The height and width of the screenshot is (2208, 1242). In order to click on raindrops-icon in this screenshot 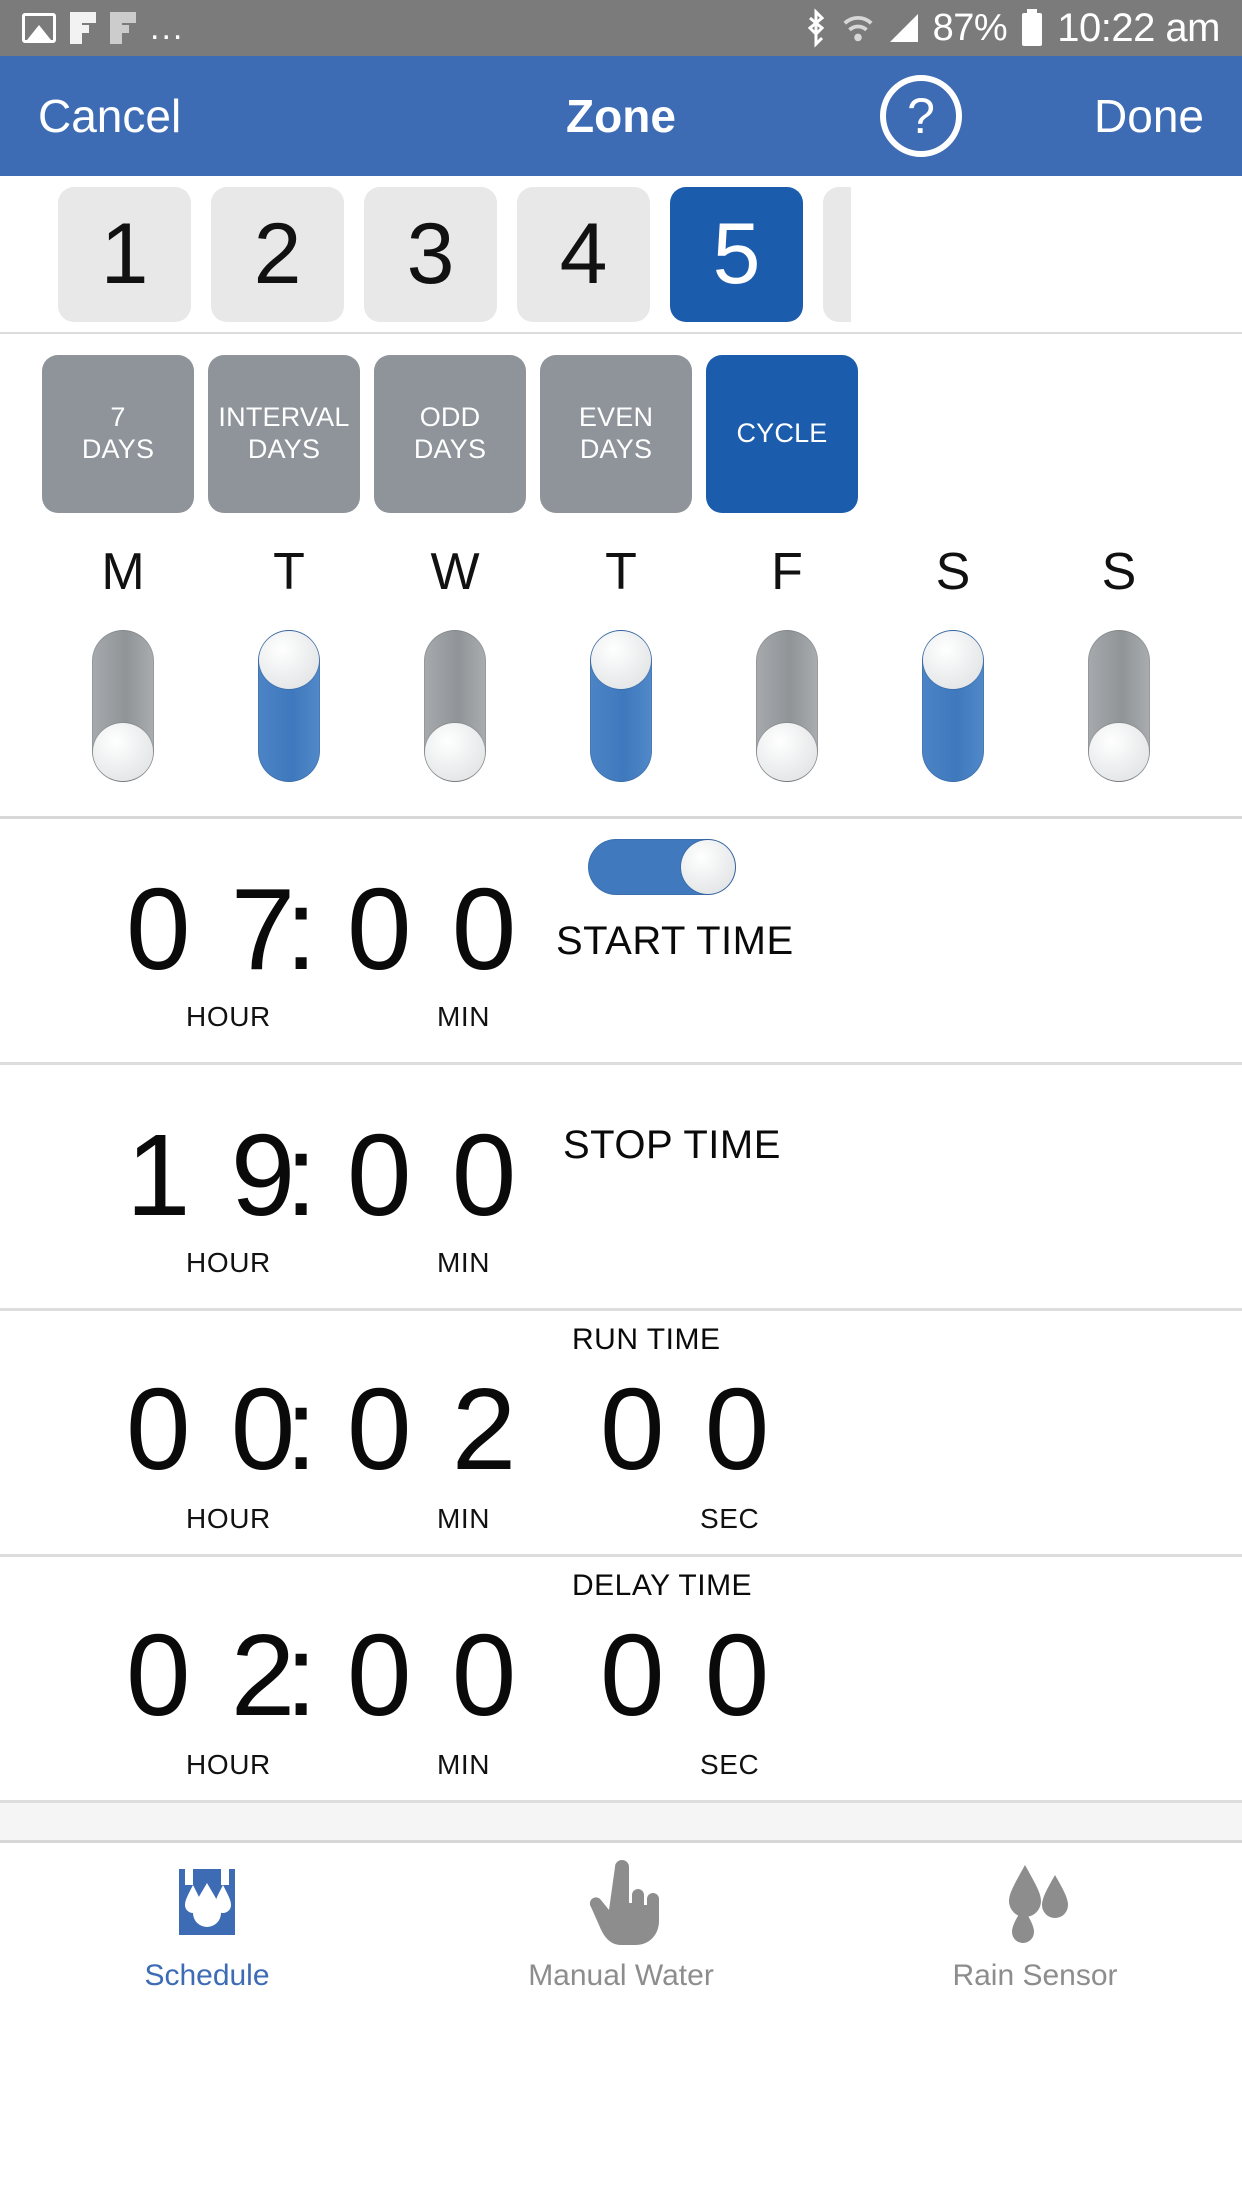, I will do `click(1035, 1903)`.